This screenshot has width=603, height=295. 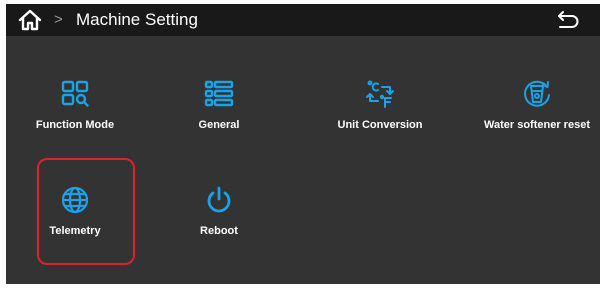 I want to click on home-icon, so click(x=30, y=20).